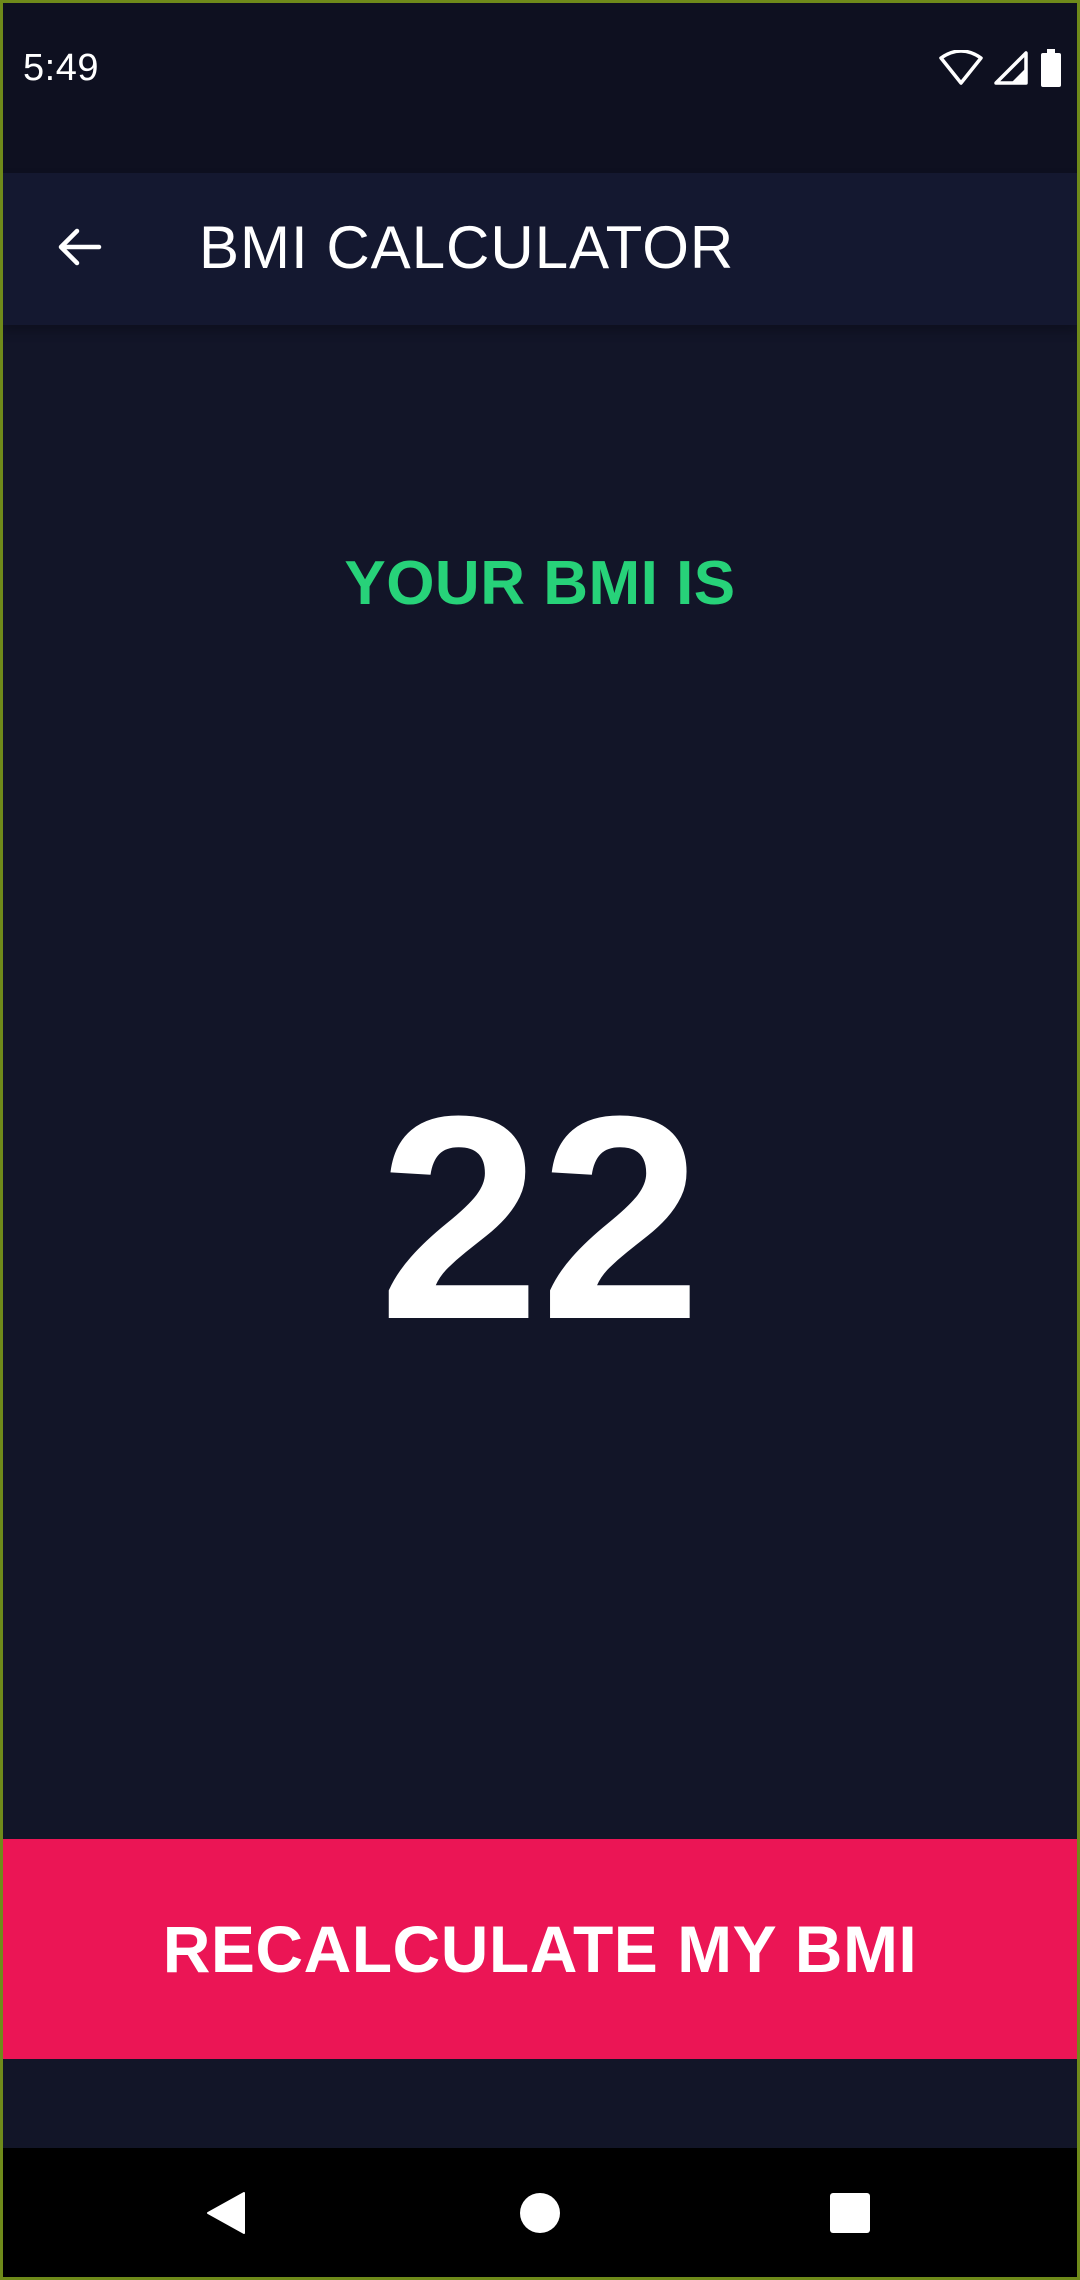  I want to click on page-title: BMI CALCULATOR, so click(467, 247).